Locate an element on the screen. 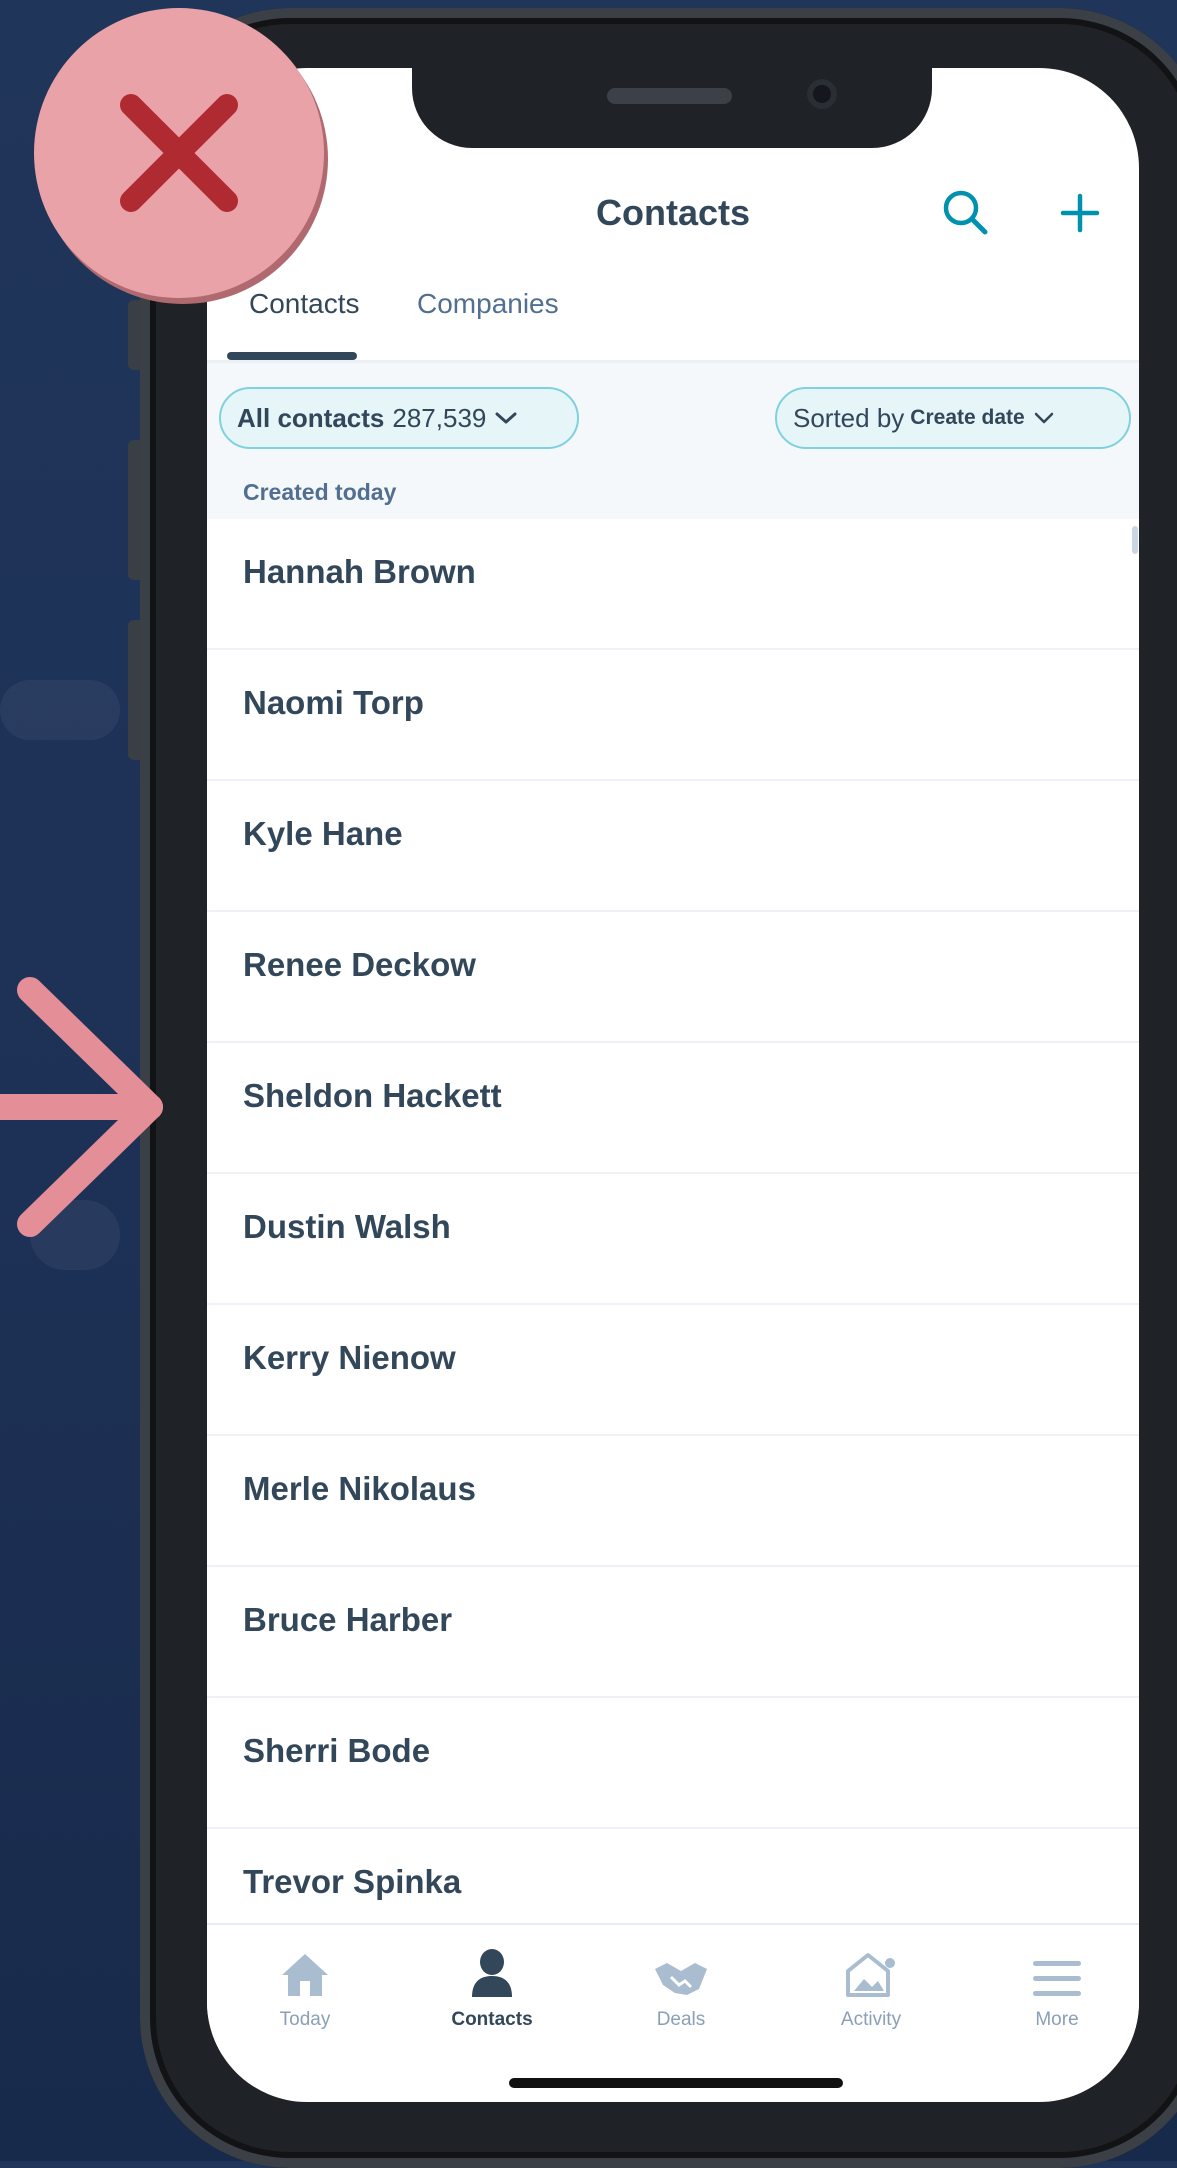 Image resolution: width=1177 pixels, height=2168 pixels. sort-dropdown: Sorted by Create date is located at coordinates (953, 418).